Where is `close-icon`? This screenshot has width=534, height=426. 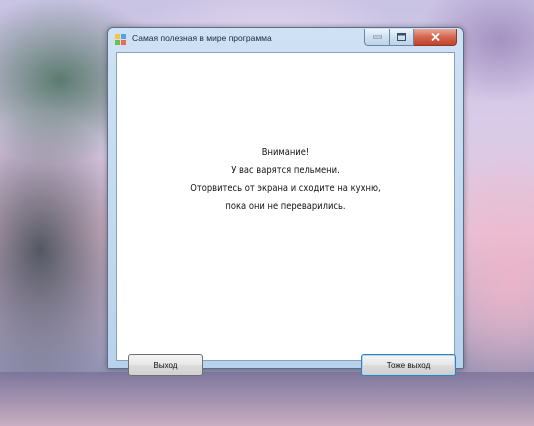
close-icon is located at coordinates (435, 37).